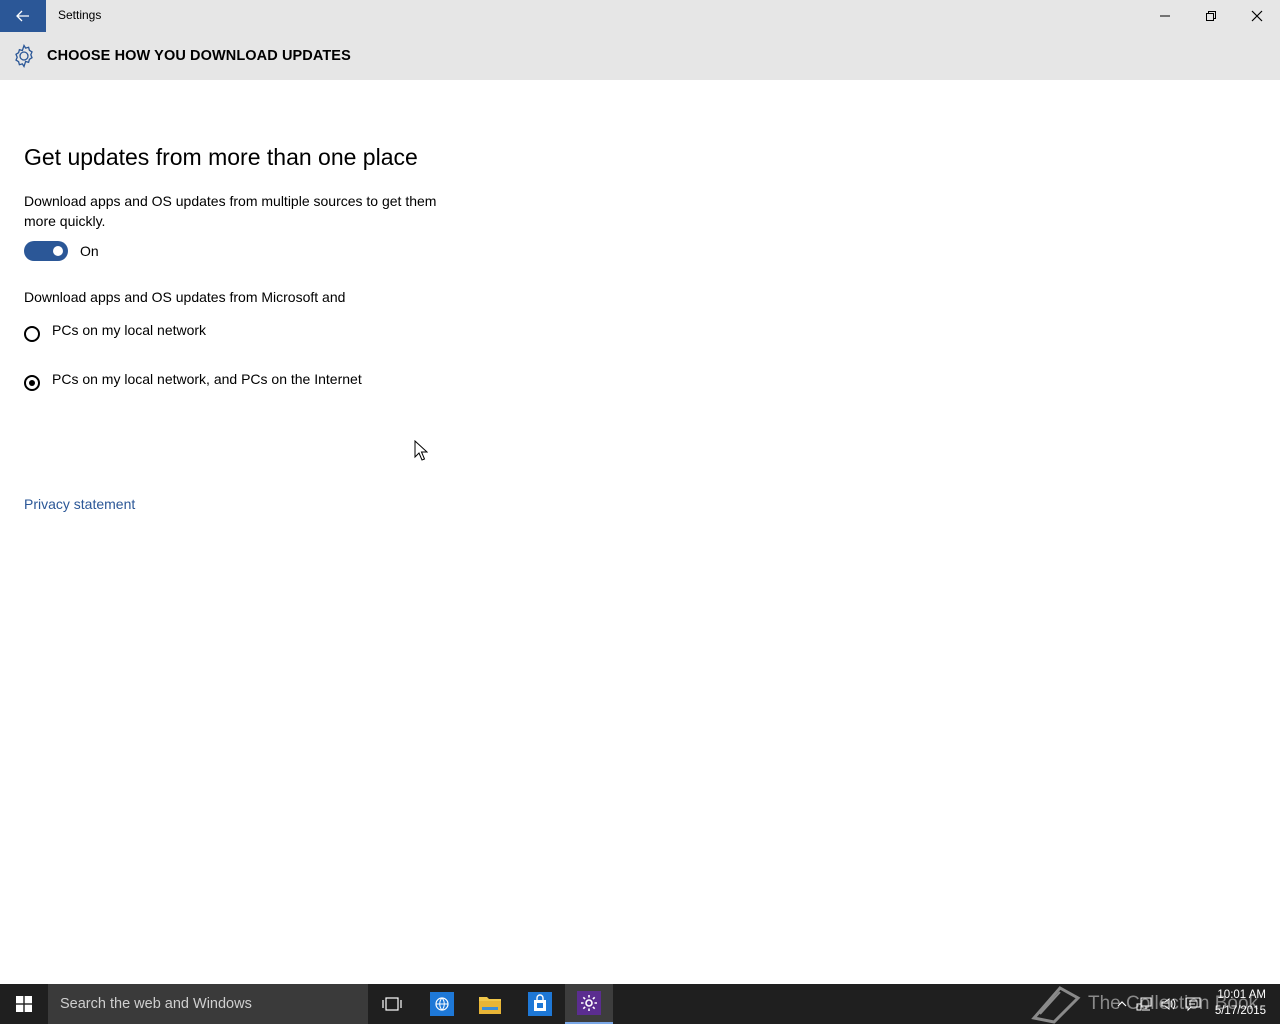 The width and height of the screenshot is (1280, 1024). I want to click on speaker-icon, so click(1168, 1004).